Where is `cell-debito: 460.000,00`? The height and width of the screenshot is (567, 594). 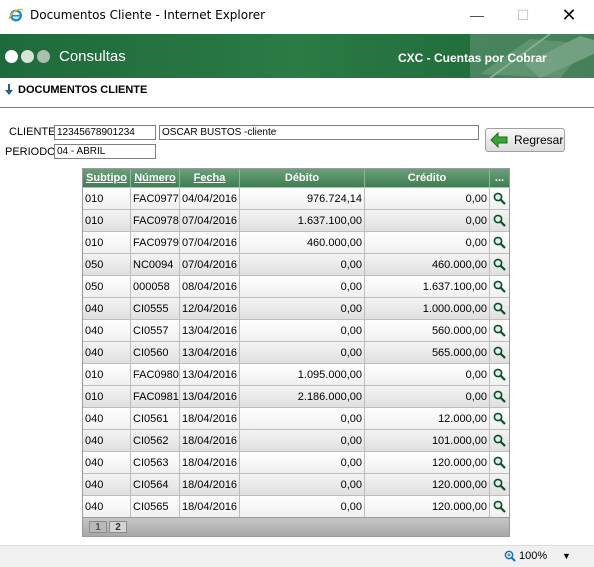 cell-debito: 460.000,00 is located at coordinates (302, 242).